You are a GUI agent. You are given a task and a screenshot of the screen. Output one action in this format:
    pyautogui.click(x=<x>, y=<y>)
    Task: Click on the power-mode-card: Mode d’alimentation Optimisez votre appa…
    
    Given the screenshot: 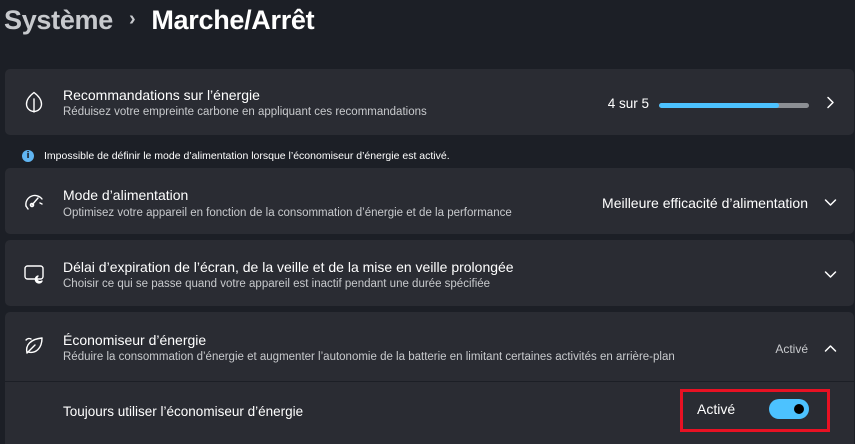 What is the action you would take?
    pyautogui.click(x=429, y=201)
    